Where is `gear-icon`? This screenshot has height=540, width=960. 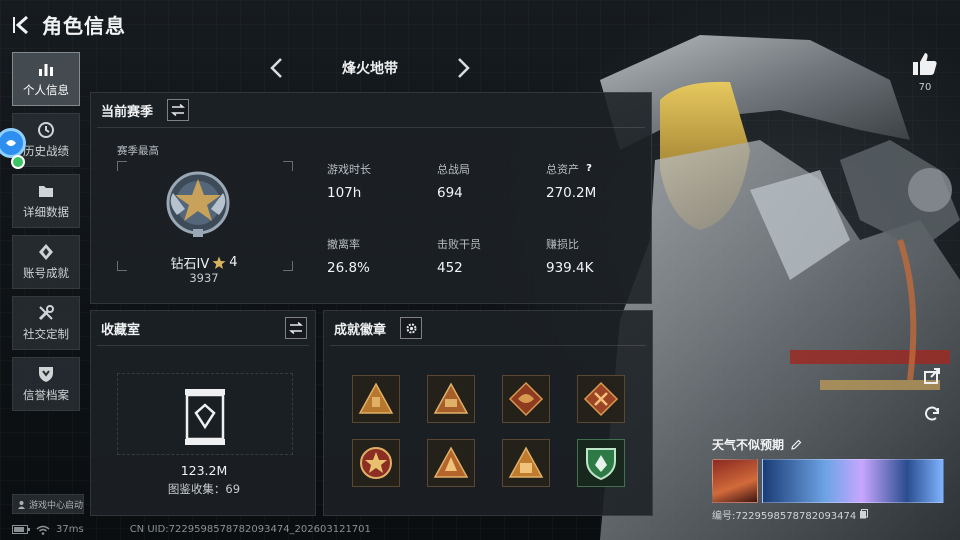 gear-icon is located at coordinates (411, 328).